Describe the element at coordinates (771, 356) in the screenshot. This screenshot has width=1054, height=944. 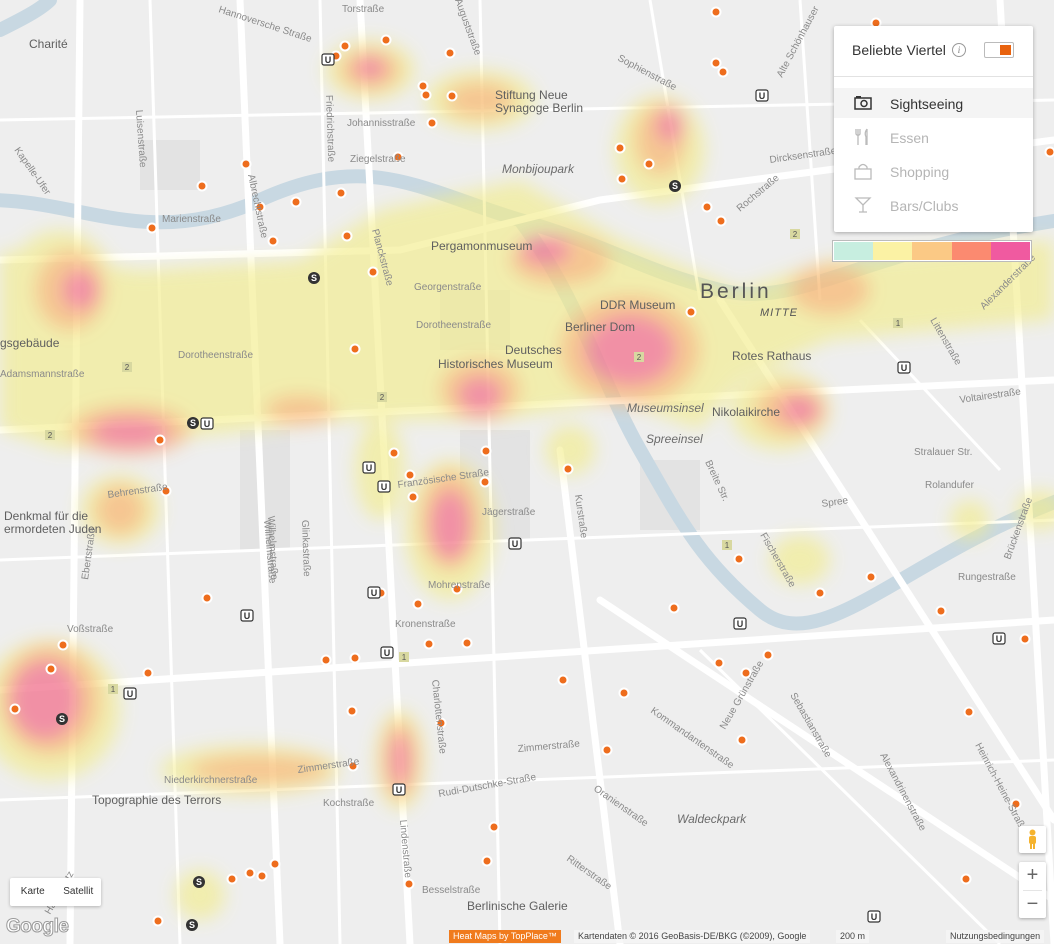
I see `poi-label: Rotes Rathaus` at that location.